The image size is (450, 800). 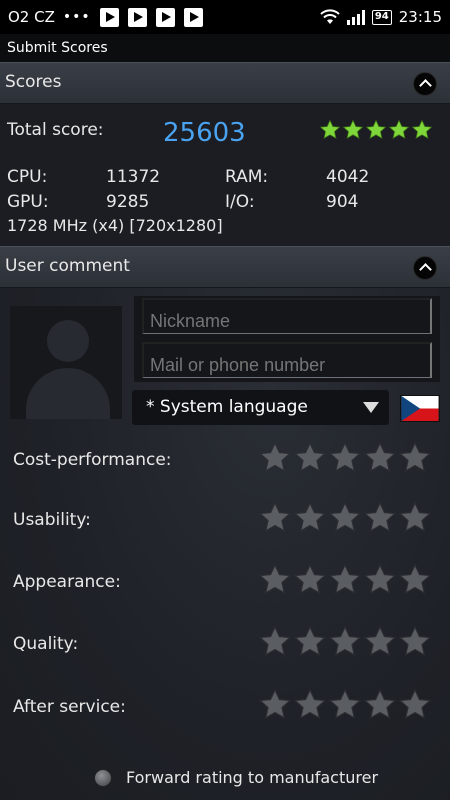 I want to click on app-title: Submit Scores, so click(x=57, y=48).